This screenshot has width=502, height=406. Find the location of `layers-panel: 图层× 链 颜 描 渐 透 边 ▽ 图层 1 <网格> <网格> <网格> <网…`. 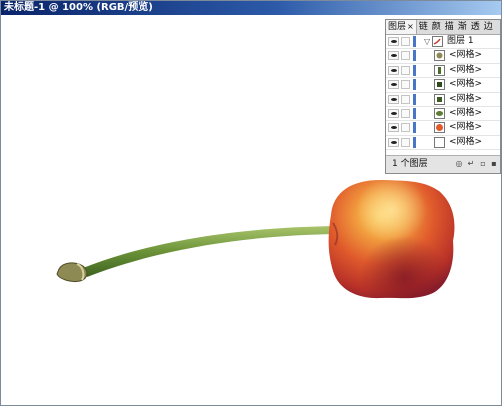

layers-panel: 图层× 链 颜 描 渐 透 边 ▽ 图层 1 <网格> <网格> <网格> <网… is located at coordinates (443, 96).